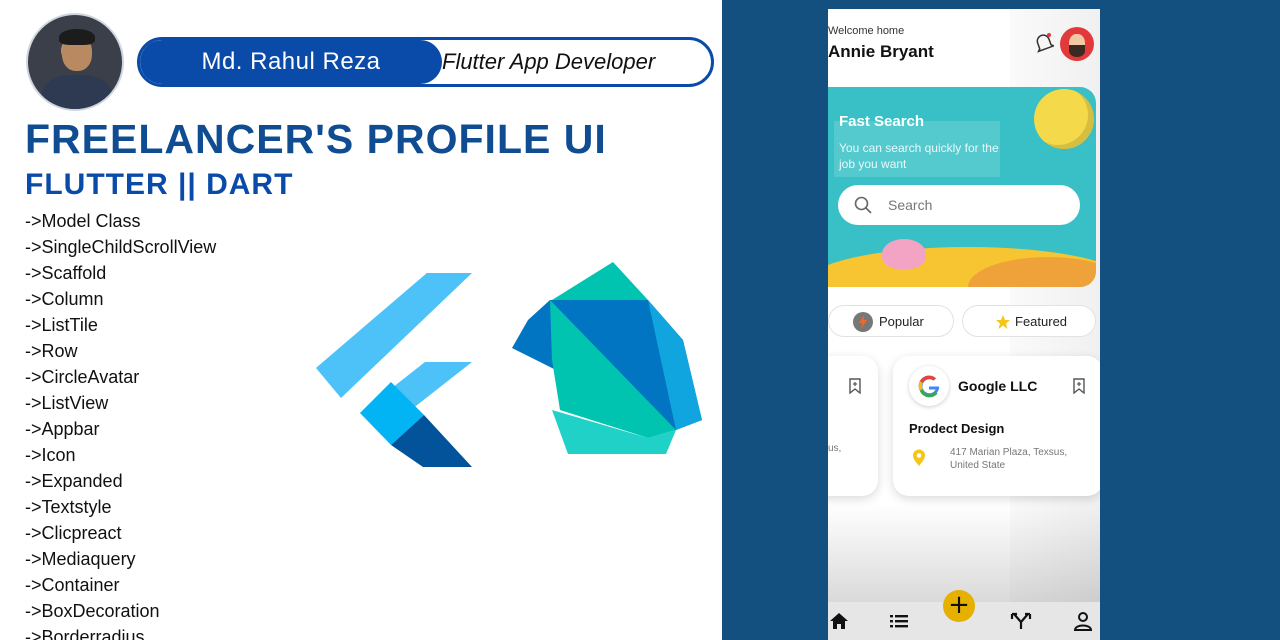  Describe the element at coordinates (74, 481) in the screenshot. I see `topic-item: ->Expanded` at that location.